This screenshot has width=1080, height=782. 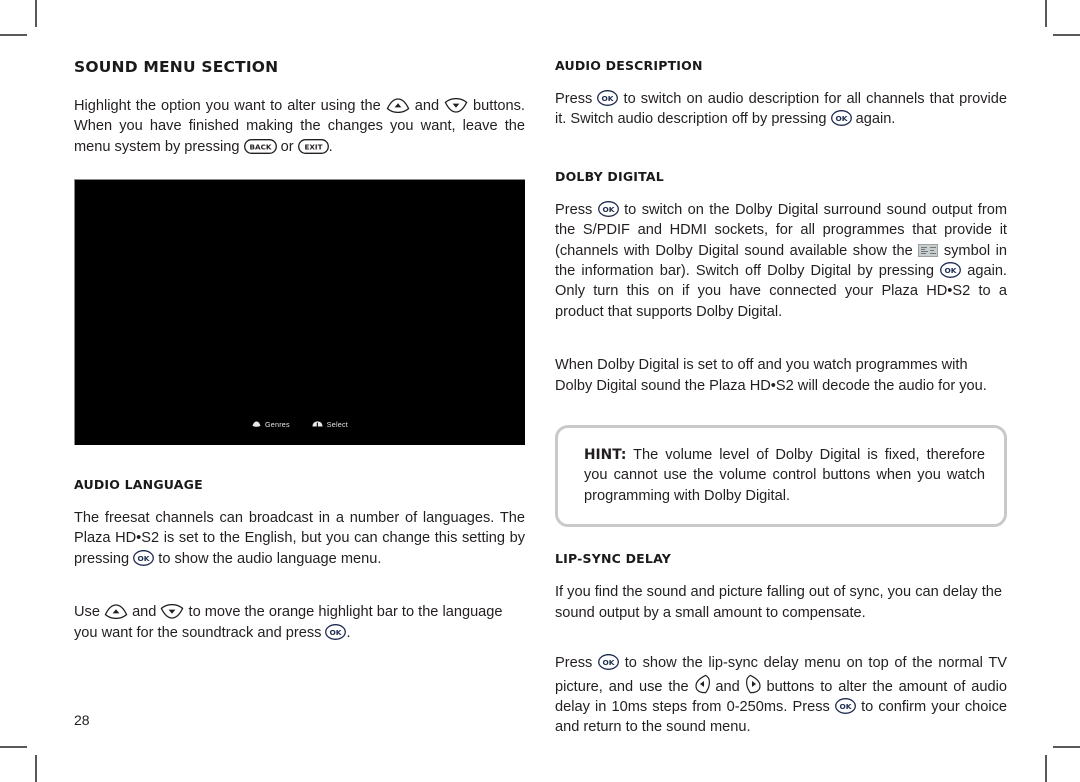 I want to click on intro-text-4: or, so click(x=287, y=146).